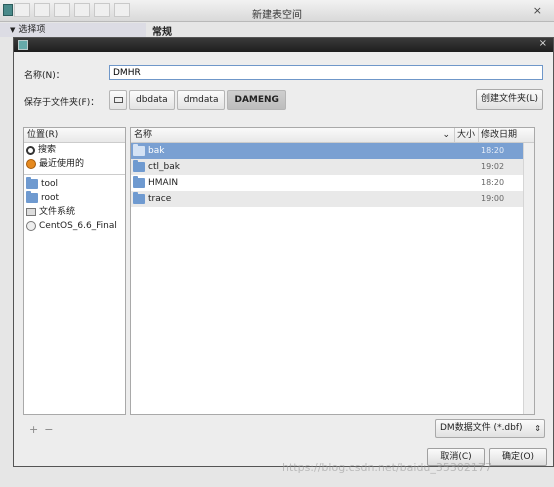 The height and width of the screenshot is (487, 554). I want to click on dialog-app-icon, so click(23, 45).